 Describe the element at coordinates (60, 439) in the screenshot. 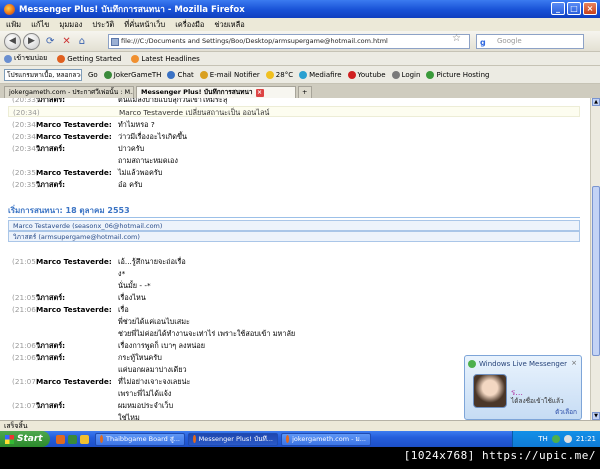

I see `firefox-icon` at that location.